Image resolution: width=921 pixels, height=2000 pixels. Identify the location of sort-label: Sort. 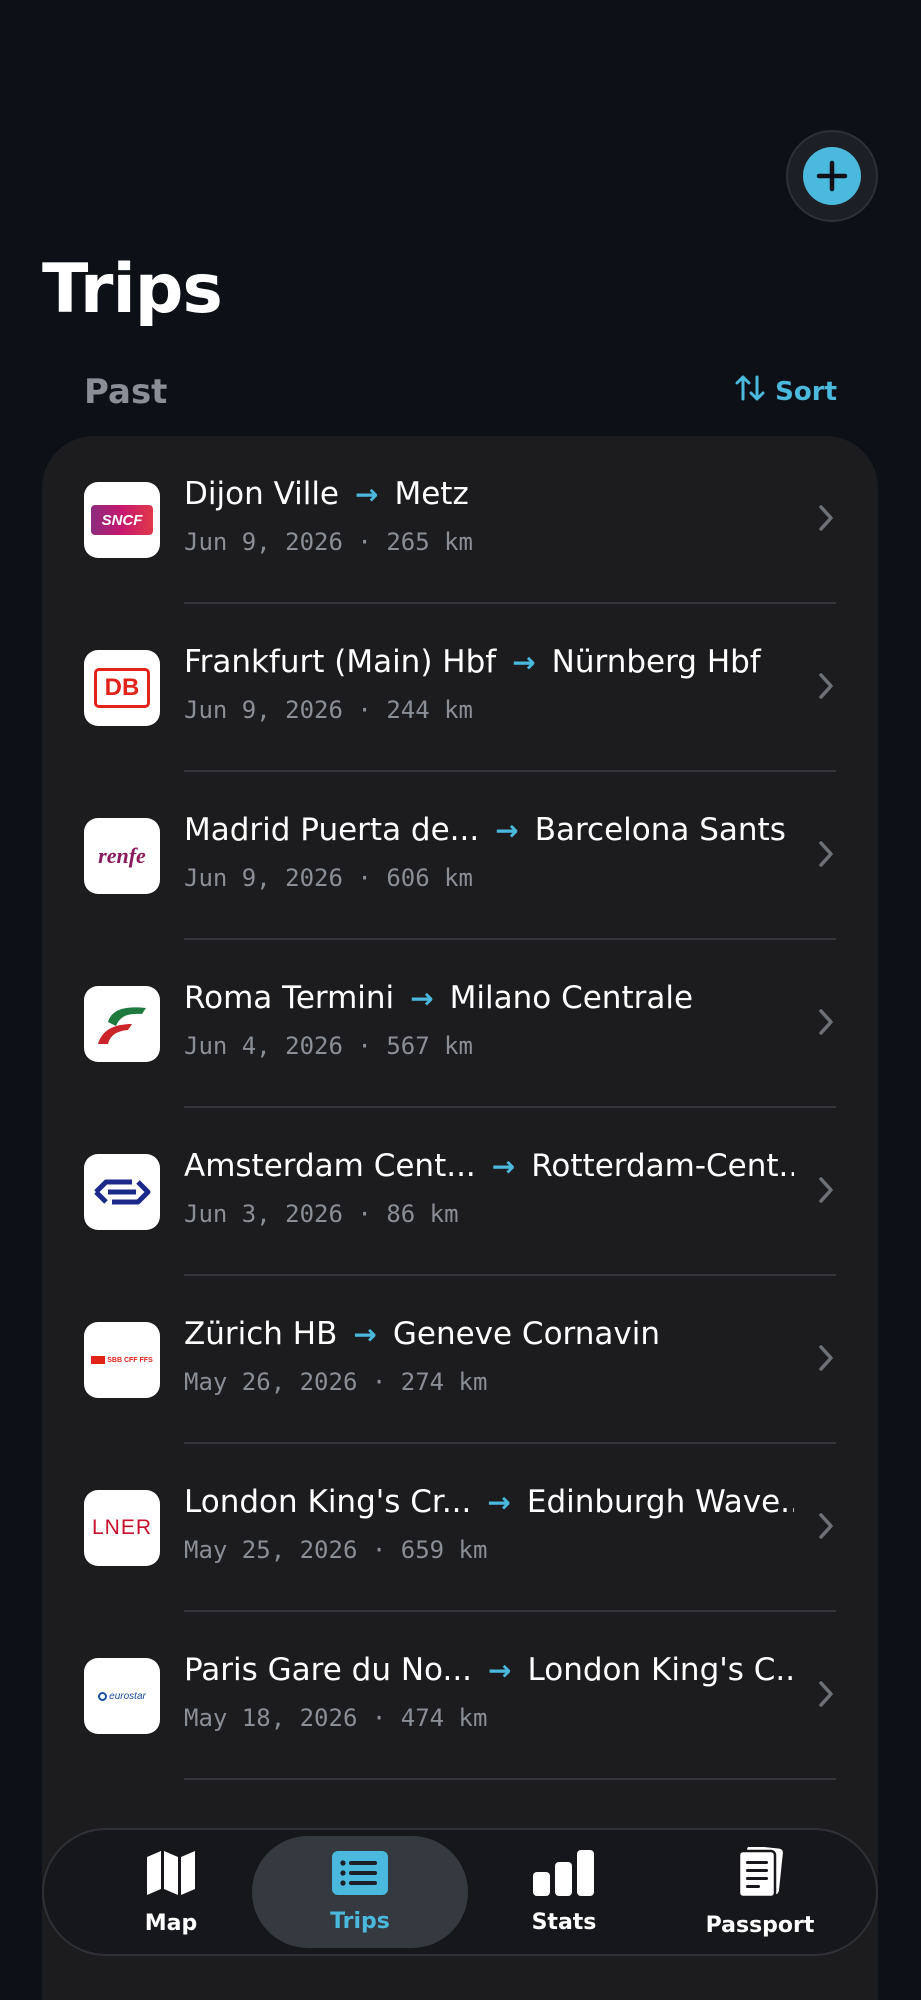
(806, 391).